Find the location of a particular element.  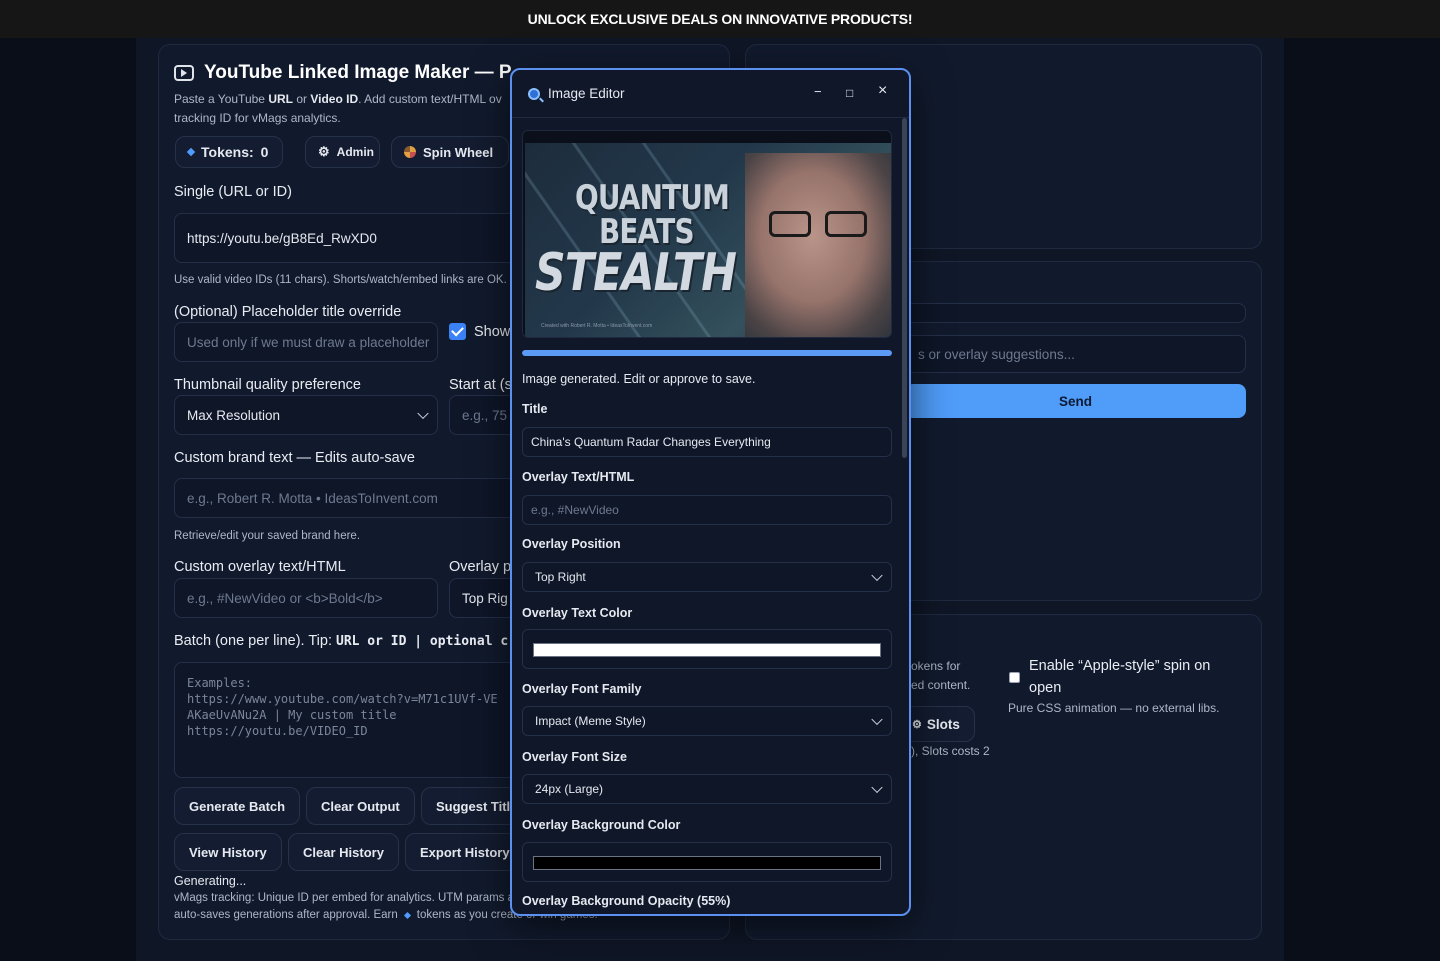

bg-color-swatch is located at coordinates (707, 863).